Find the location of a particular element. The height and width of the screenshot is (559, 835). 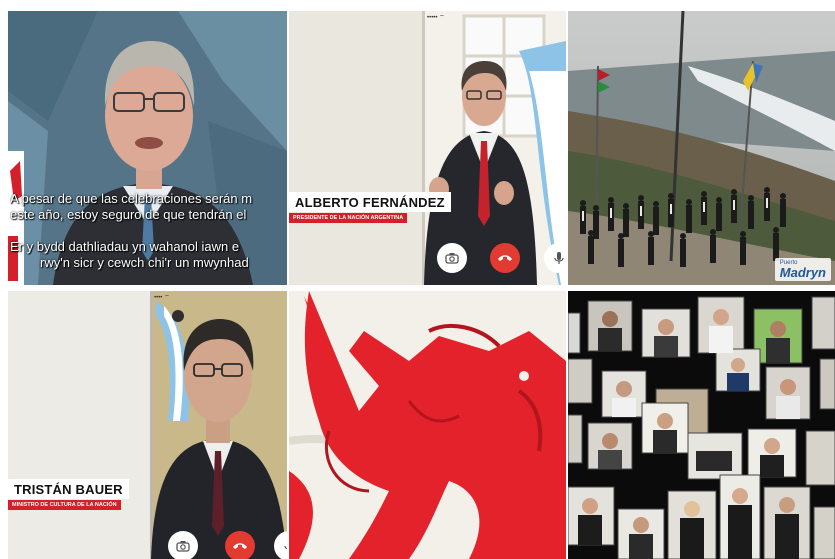

speaker-role-label: MINISTRO DE CULTURA DE LA NACIÓN is located at coordinates (64, 505).